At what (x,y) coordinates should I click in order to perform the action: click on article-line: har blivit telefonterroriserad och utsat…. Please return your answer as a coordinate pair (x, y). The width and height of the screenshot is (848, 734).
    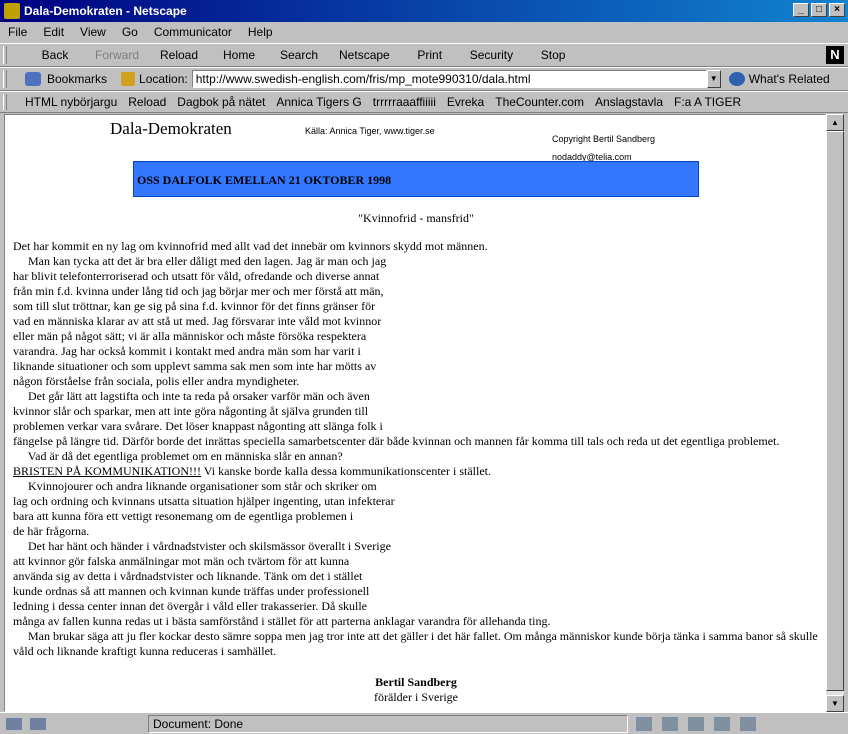
    Looking at the image, I should click on (196, 276).